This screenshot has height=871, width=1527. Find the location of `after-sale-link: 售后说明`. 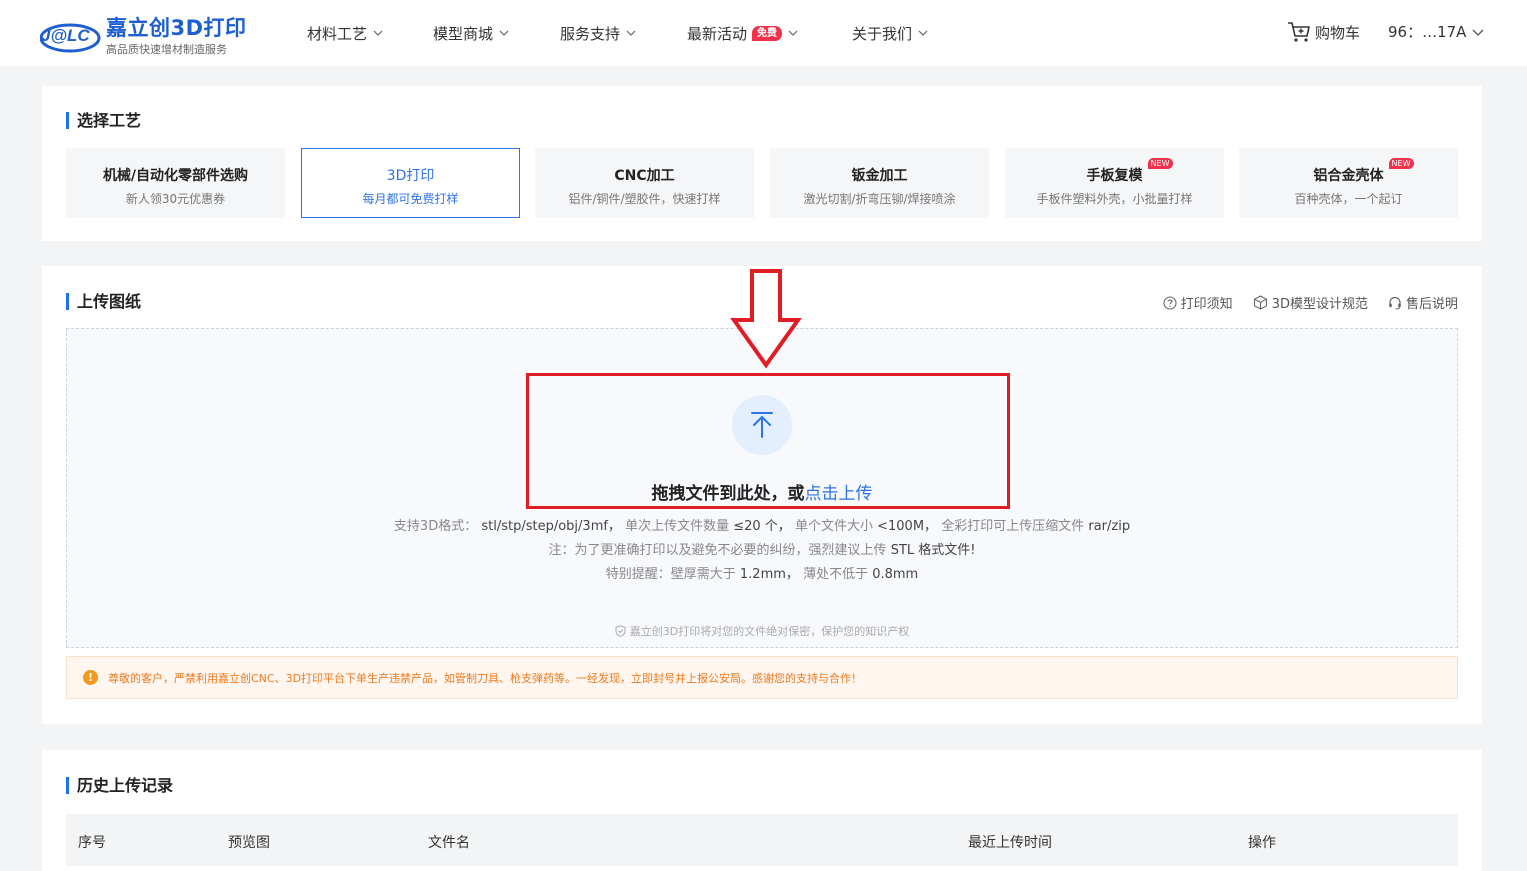

after-sale-link: 售后说明 is located at coordinates (1423, 302).